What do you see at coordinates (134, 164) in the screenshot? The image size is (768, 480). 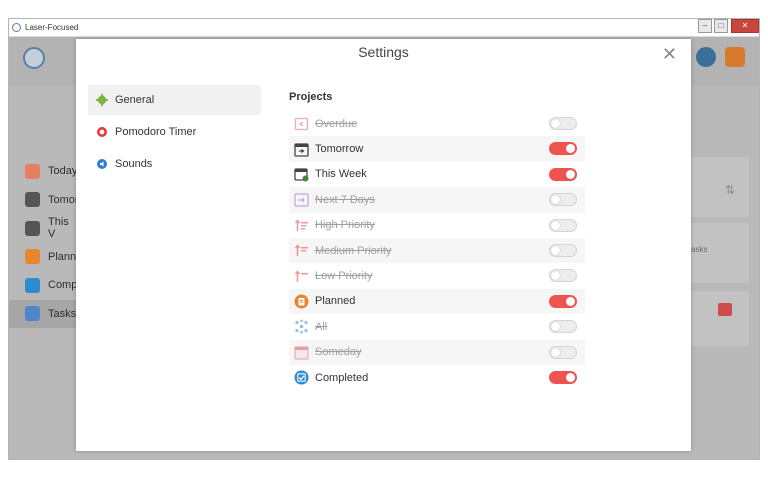 I see `settings-nav-label: Sounds` at bounding box center [134, 164].